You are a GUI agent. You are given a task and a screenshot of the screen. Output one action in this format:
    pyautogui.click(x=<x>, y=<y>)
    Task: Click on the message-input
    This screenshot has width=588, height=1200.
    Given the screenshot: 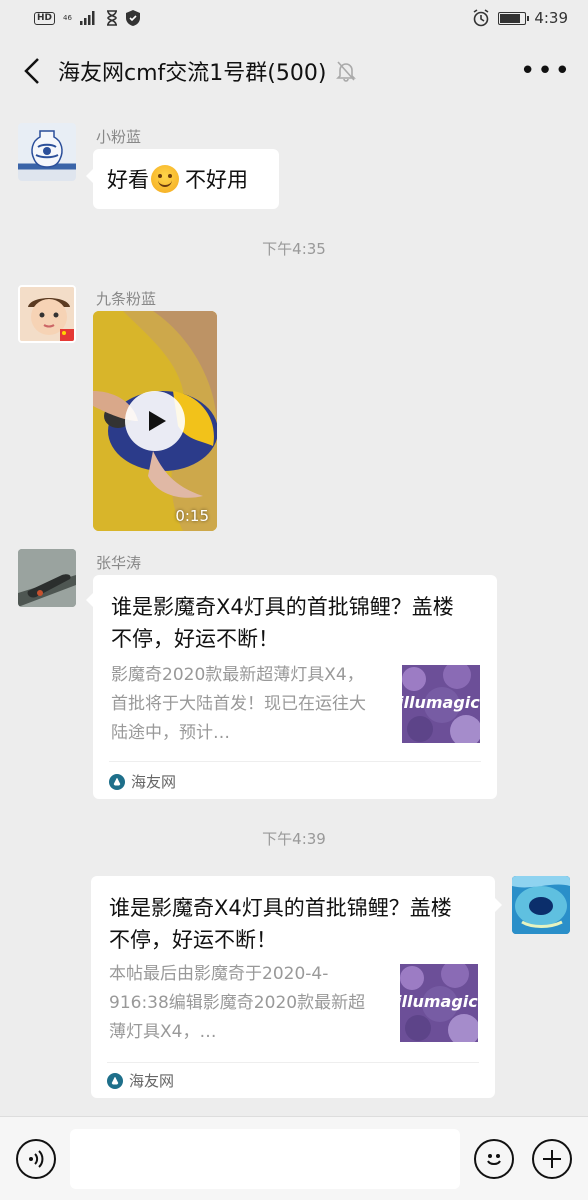 What is the action you would take?
    pyautogui.click(x=265, y=1159)
    